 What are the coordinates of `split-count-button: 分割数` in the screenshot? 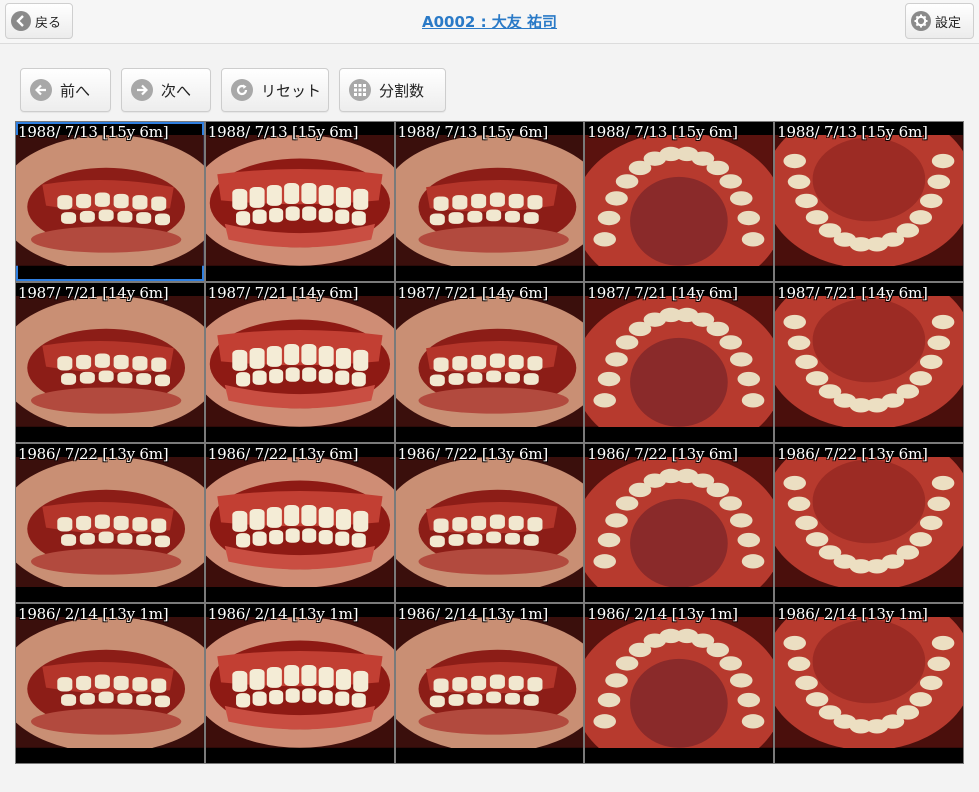 It's located at (392, 90).